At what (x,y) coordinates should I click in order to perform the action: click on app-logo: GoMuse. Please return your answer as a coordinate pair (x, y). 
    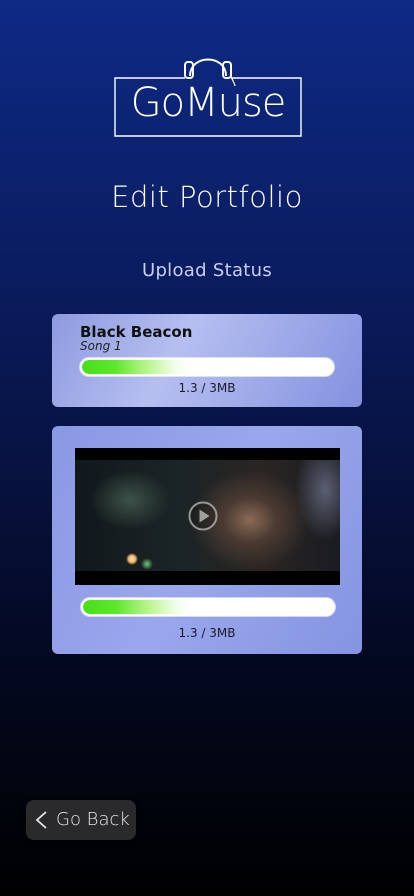
    Looking at the image, I should click on (208, 90).